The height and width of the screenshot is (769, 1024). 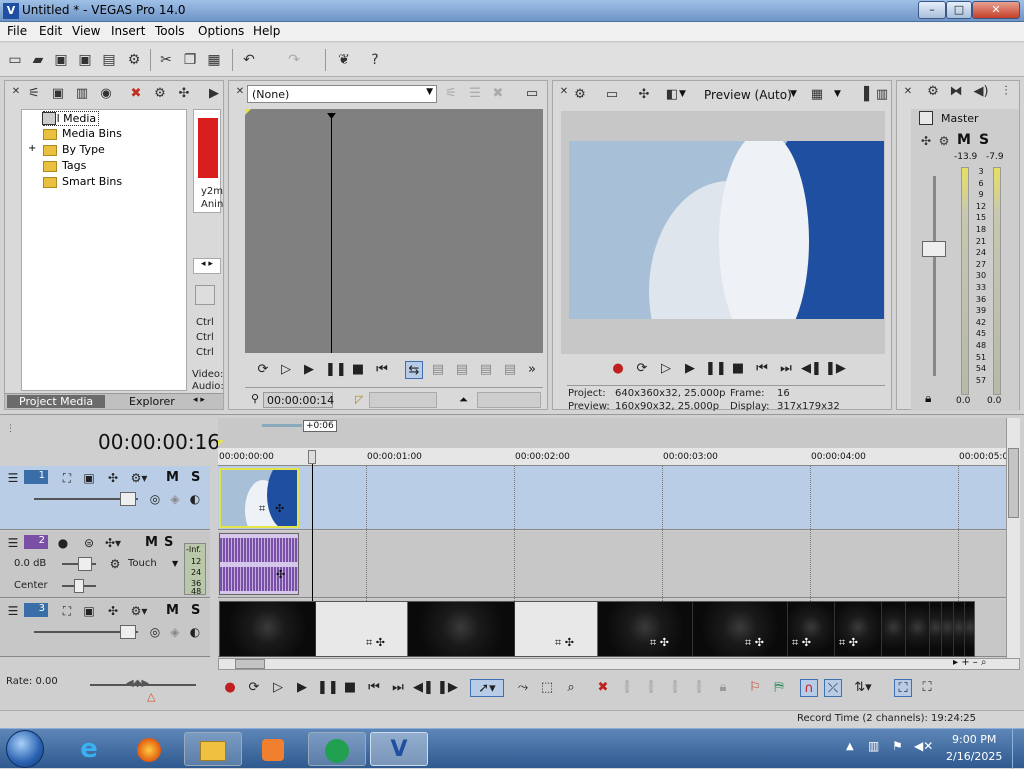 What do you see at coordinates (786, 369) in the screenshot?
I see `next-frame-icon: ⏭` at bounding box center [786, 369].